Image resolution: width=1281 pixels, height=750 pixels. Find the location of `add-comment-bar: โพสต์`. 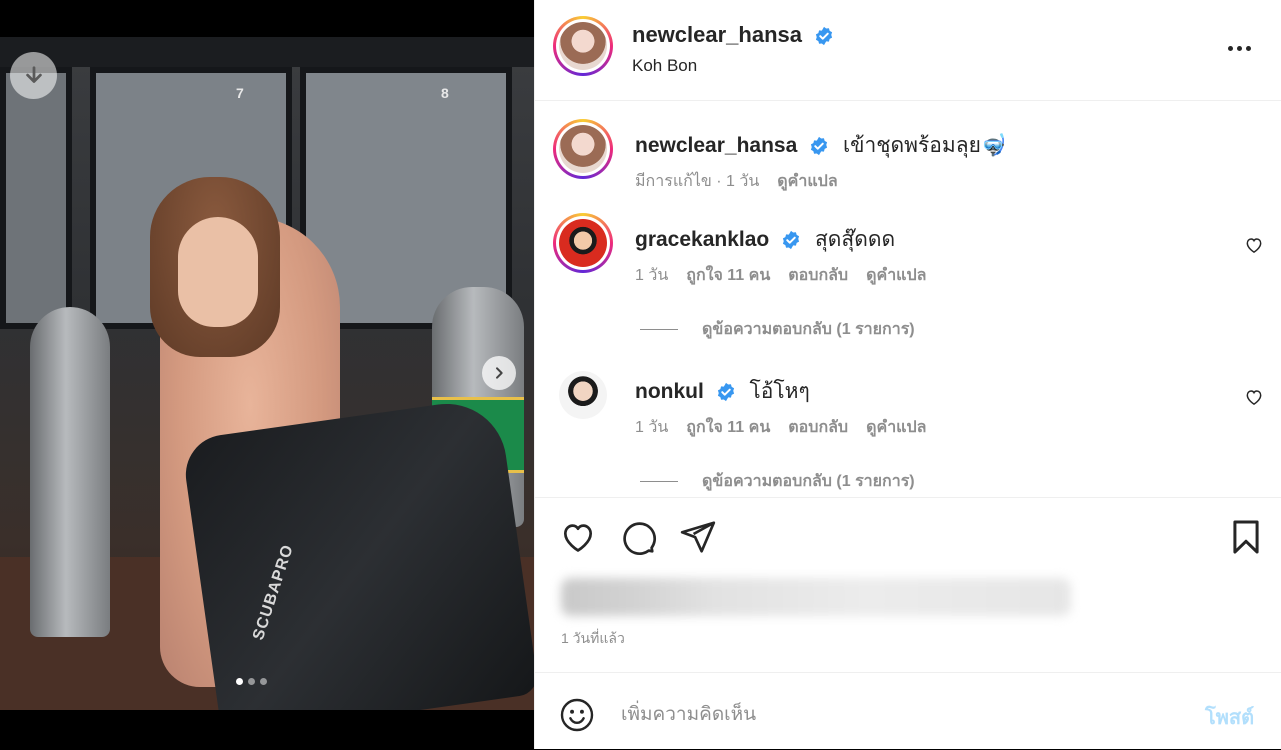

add-comment-bar: โพสต์ is located at coordinates (908, 711).